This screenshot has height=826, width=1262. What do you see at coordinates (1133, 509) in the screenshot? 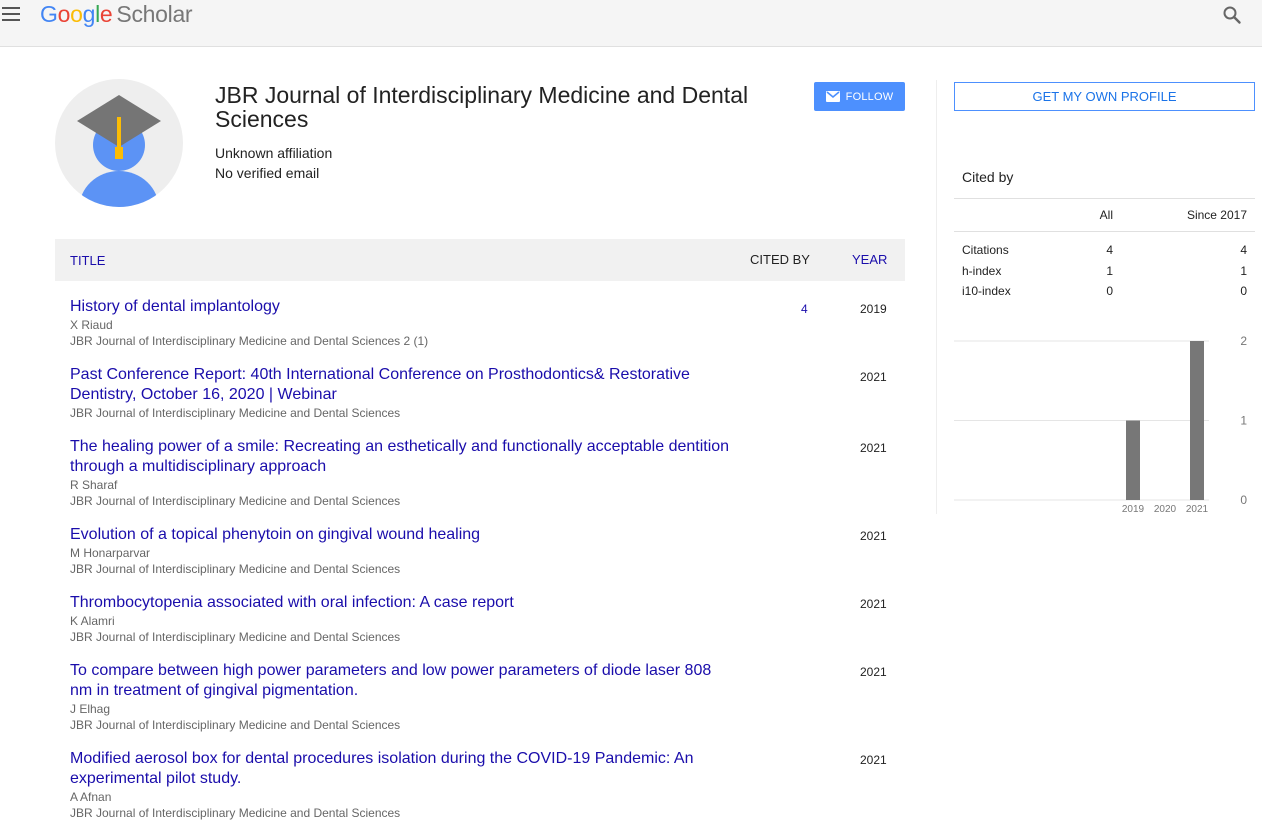
I see `chart-x-tick-label: 2019` at bounding box center [1133, 509].